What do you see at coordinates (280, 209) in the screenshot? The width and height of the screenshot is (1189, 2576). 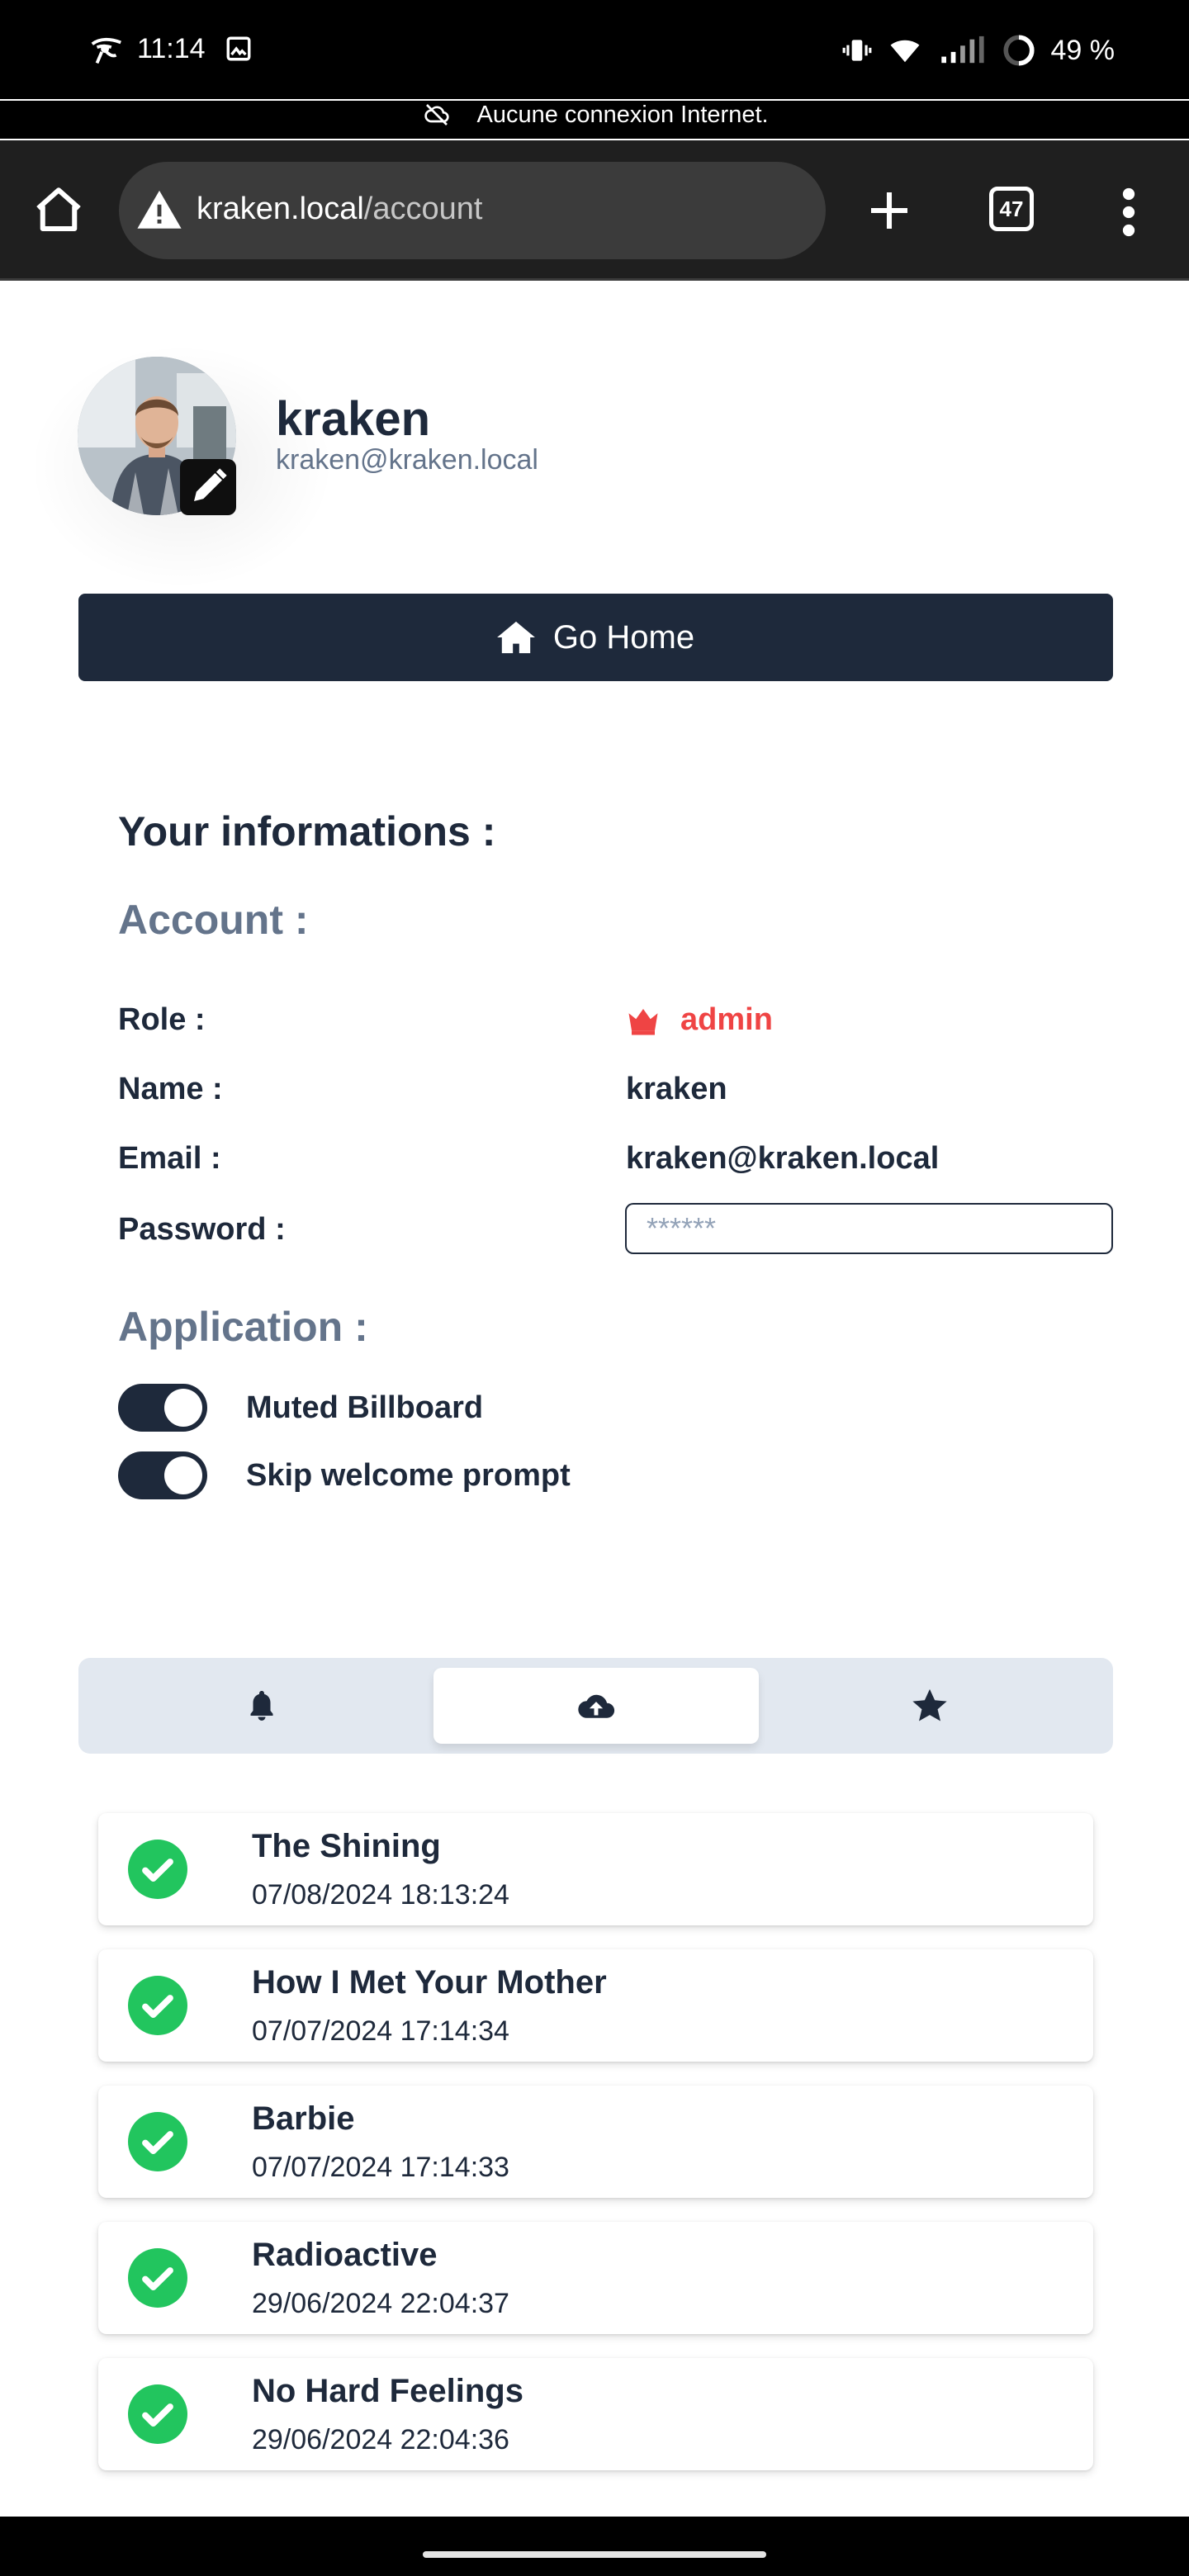 I see `url-host: kraken.local` at bounding box center [280, 209].